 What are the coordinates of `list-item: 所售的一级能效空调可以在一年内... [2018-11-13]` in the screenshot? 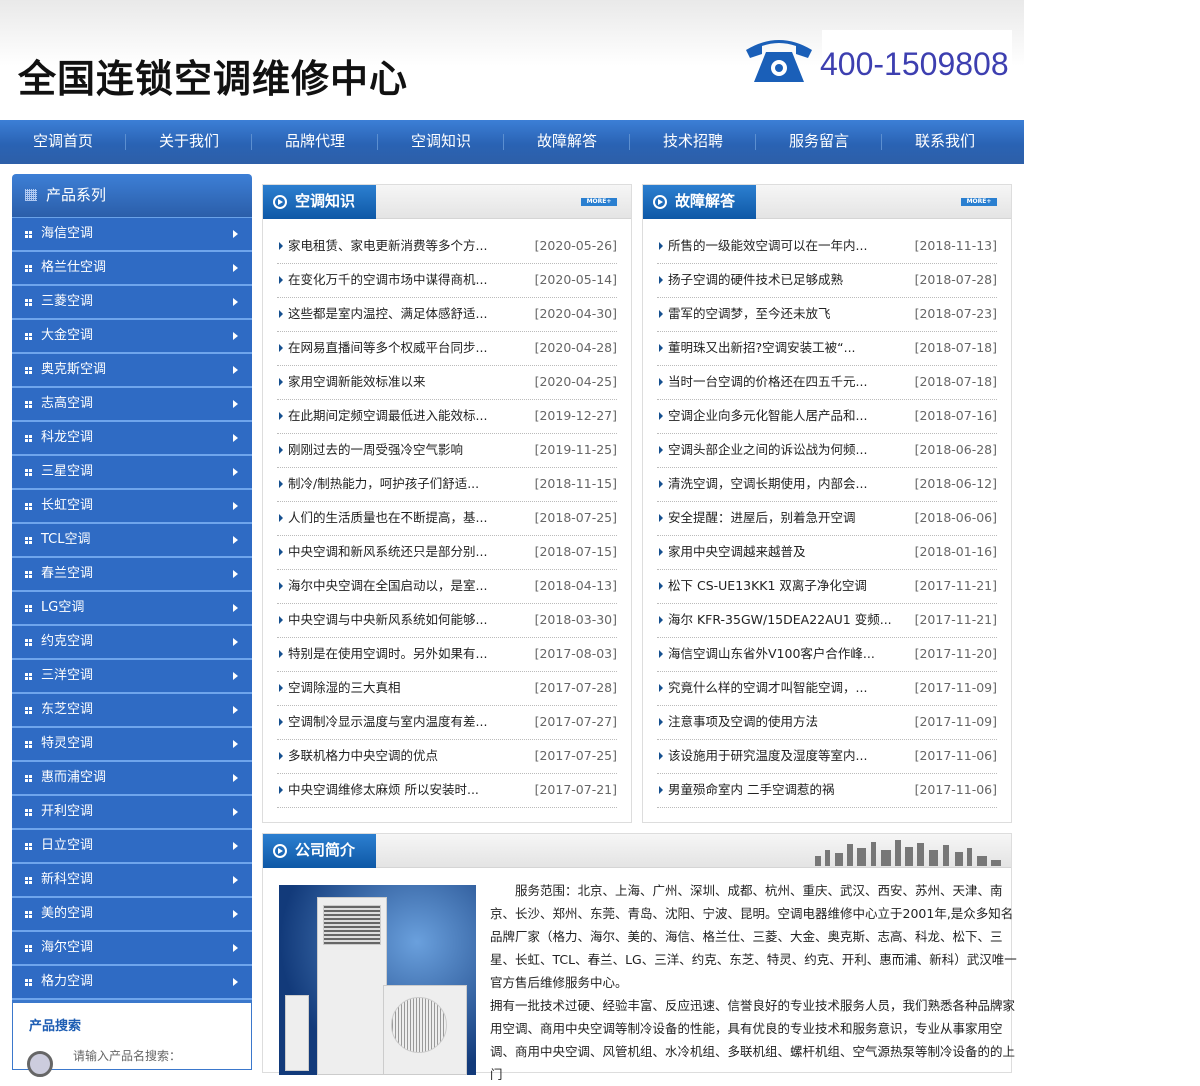 It's located at (827, 247).